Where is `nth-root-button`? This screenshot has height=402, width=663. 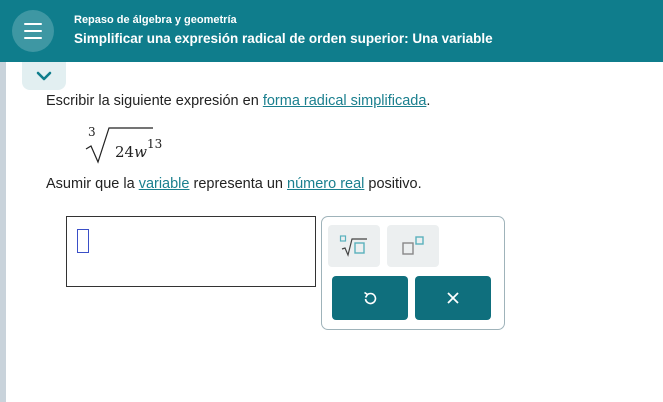
nth-root-button is located at coordinates (354, 246).